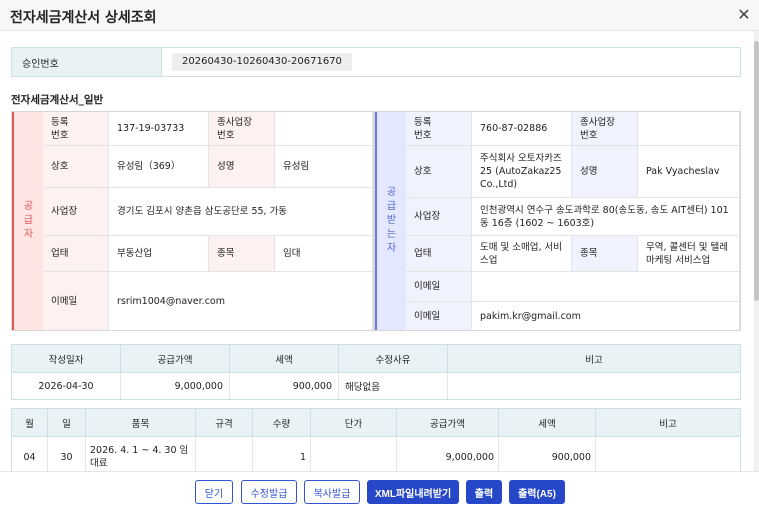  I want to click on summary-date: 2026-04-30, so click(66, 386).